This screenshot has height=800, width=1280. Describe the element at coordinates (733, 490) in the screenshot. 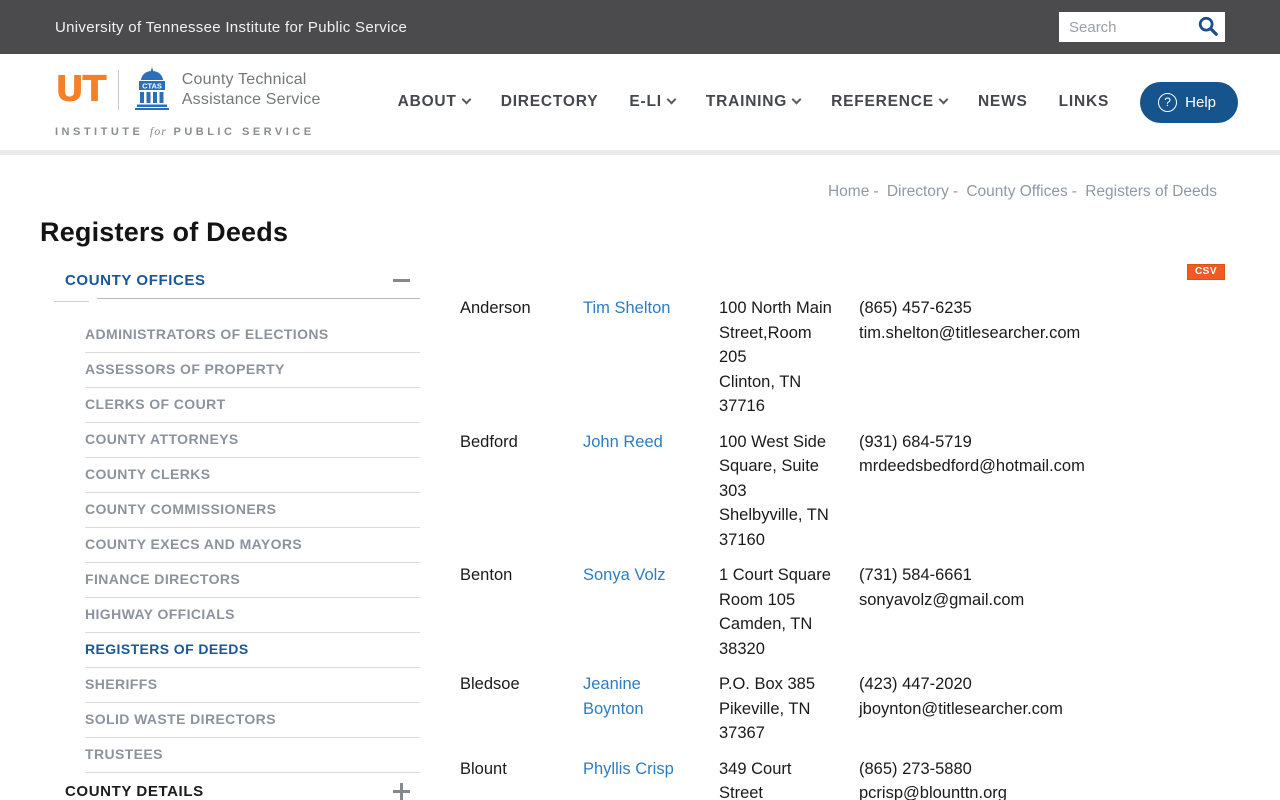

I see `address-line: 303` at that location.